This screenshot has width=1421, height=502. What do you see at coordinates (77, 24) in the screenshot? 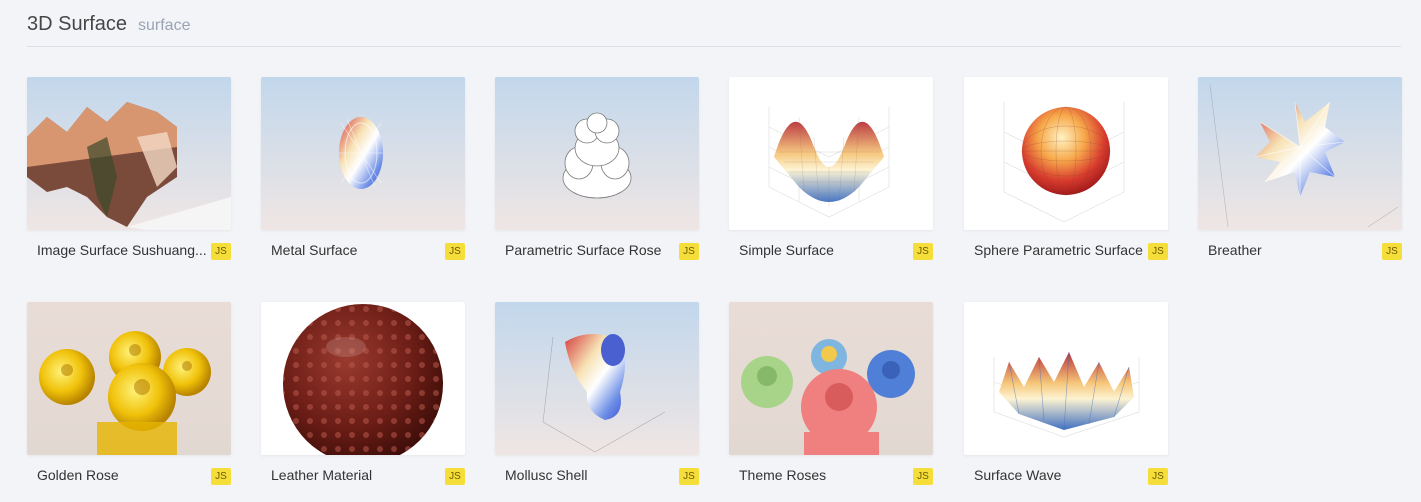
I see `section-title: 3D Surface` at bounding box center [77, 24].